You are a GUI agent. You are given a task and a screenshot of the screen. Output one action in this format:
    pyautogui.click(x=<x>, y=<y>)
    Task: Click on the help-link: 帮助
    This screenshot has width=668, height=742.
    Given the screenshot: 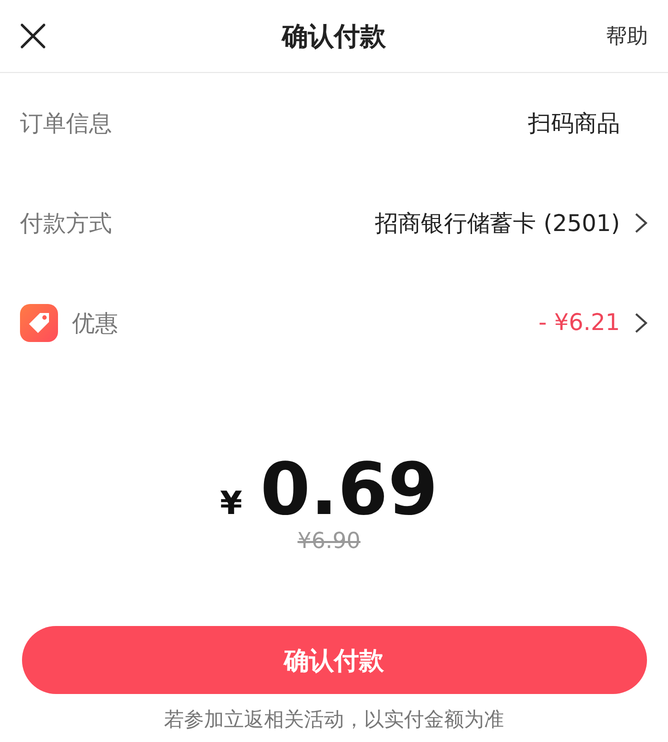 What is the action you would take?
    pyautogui.click(x=627, y=36)
    